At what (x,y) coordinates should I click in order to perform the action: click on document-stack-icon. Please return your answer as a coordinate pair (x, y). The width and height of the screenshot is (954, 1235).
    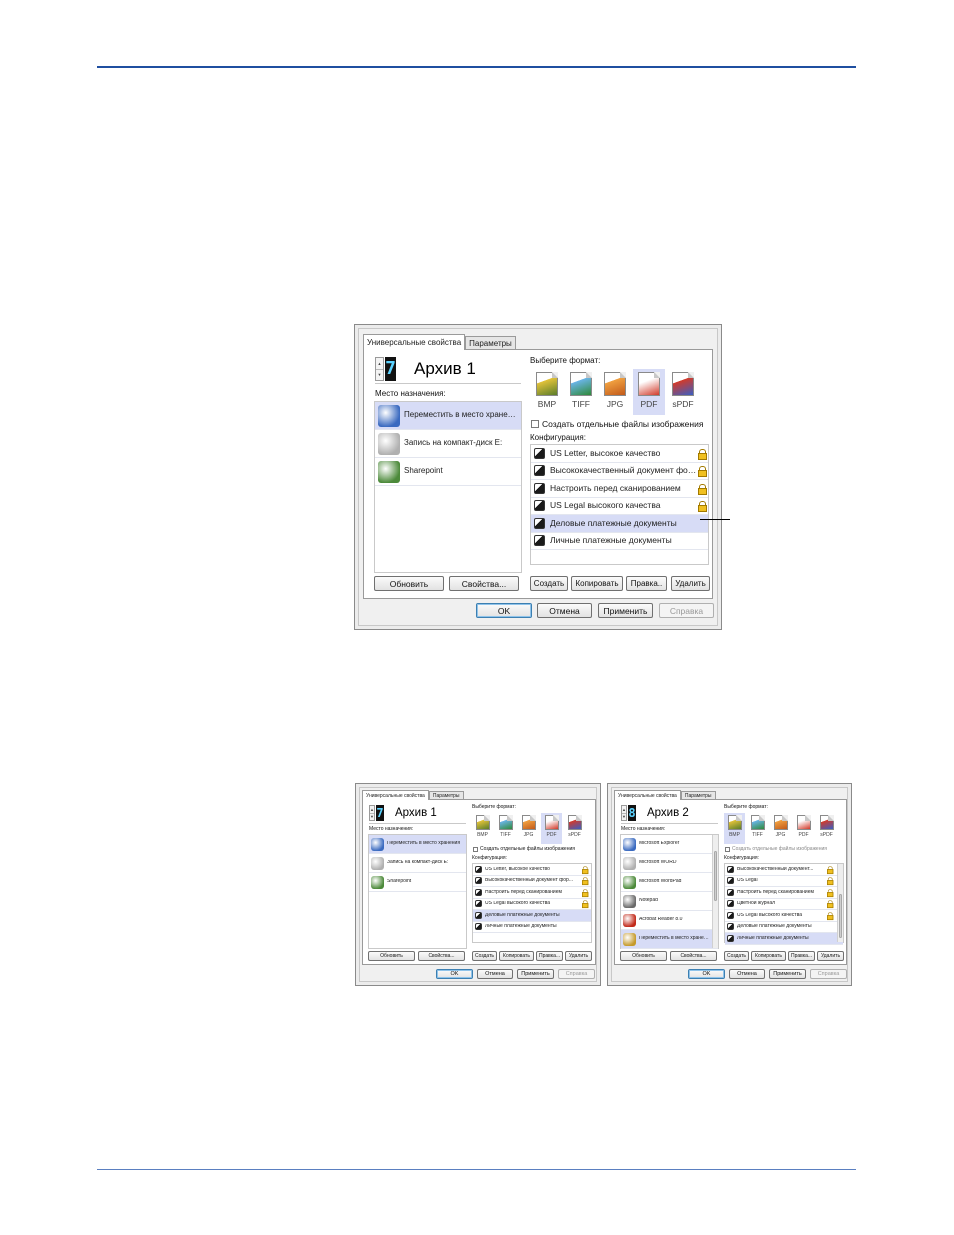
    Looking at the image, I should click on (478, 869).